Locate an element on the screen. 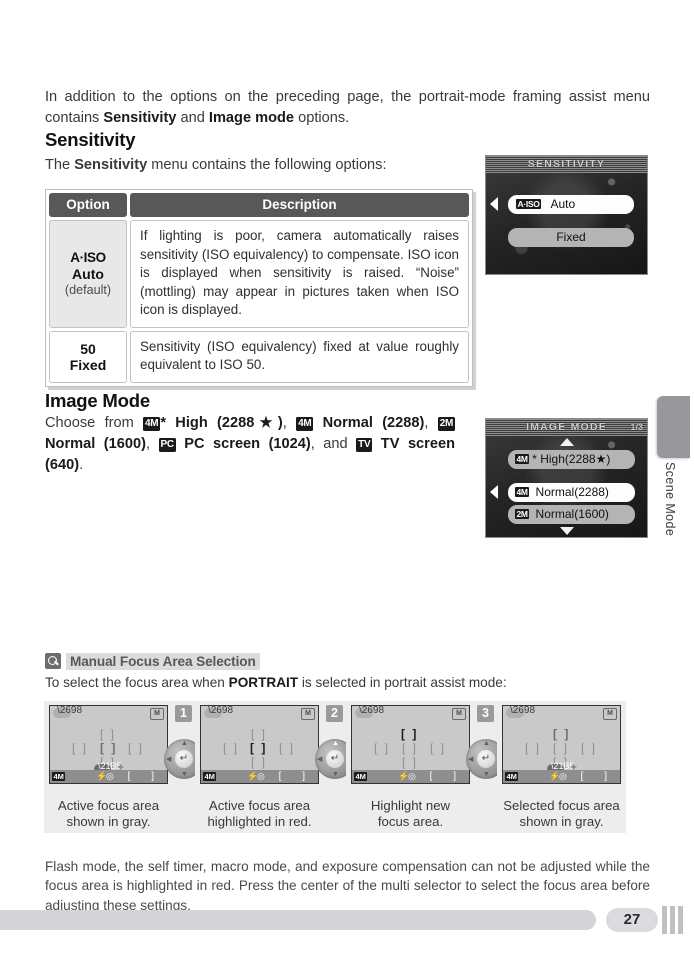  lcd-menu-item-normal-1600: 2M Normal(1600) is located at coordinates (571, 514).